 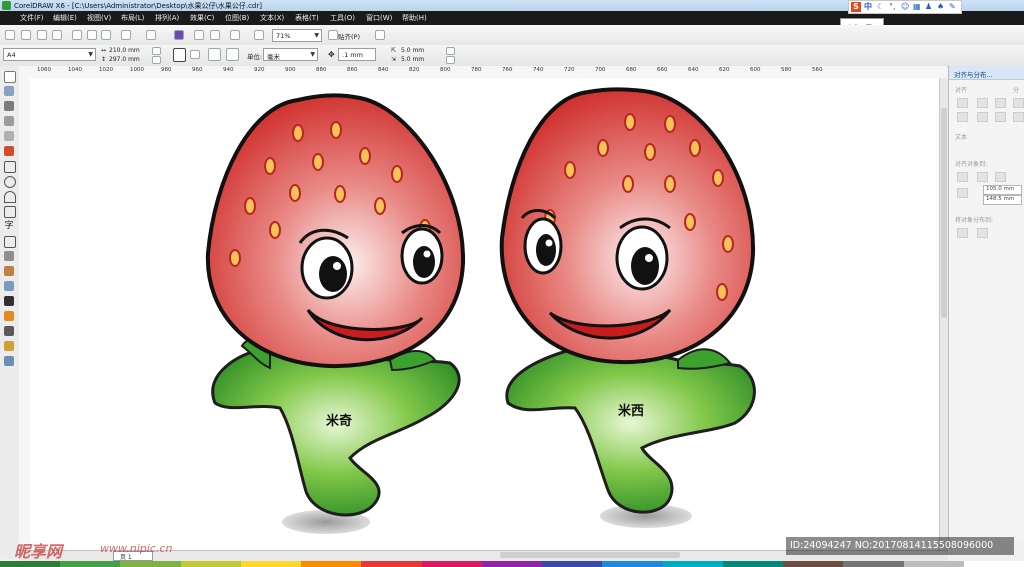 I want to click on color-palette, so click(x=512, y=564).